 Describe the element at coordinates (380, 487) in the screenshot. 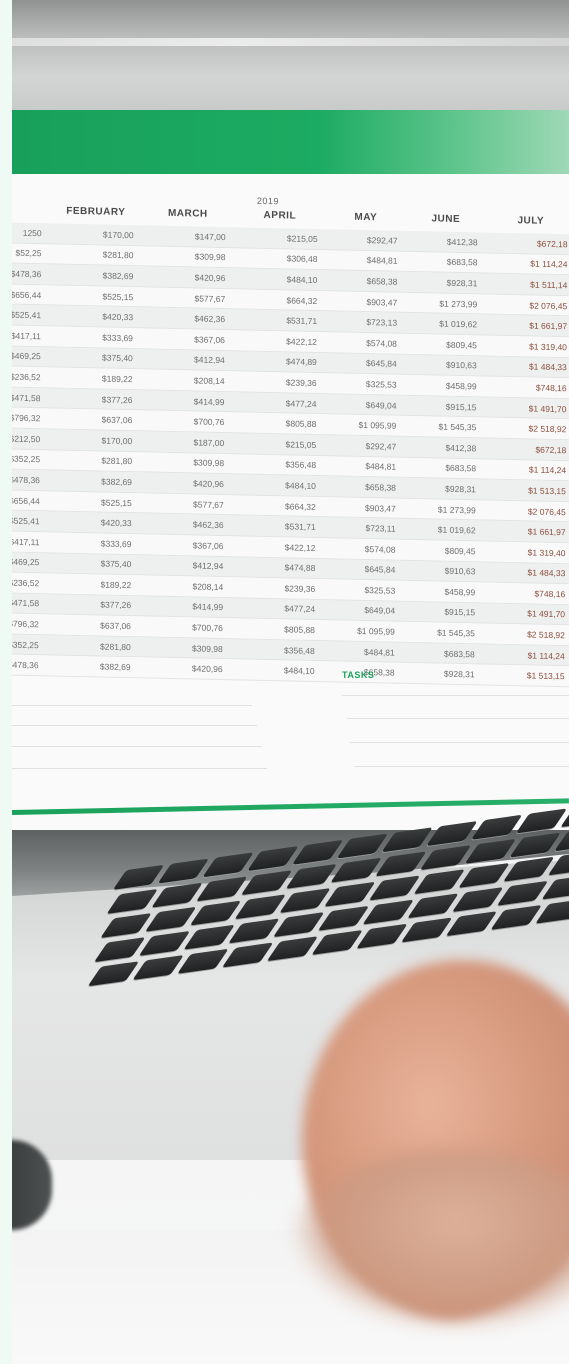

I see `table-cell: $658,38` at that location.